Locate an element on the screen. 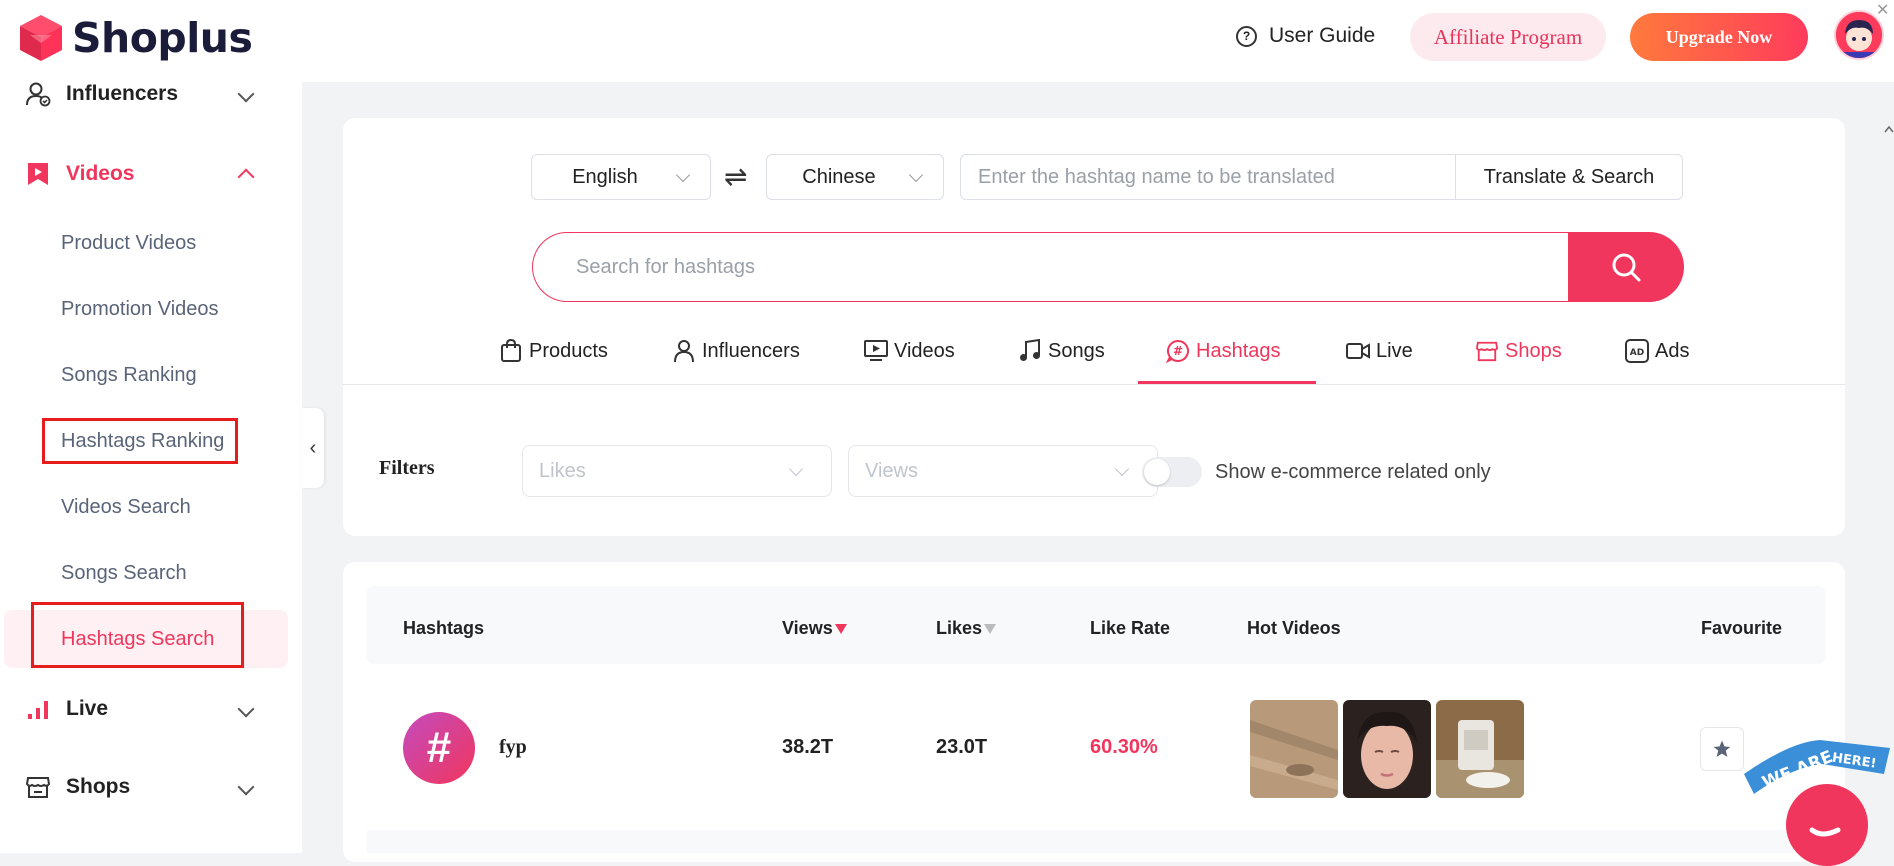  tab-label: Products is located at coordinates (568, 350).